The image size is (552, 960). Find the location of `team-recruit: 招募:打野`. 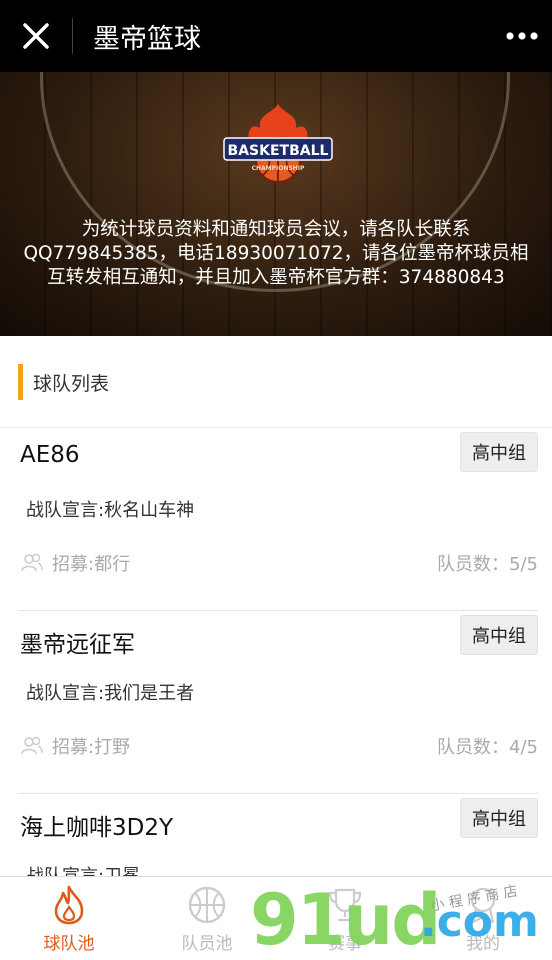

team-recruit: 招募:打野 is located at coordinates (75, 746).